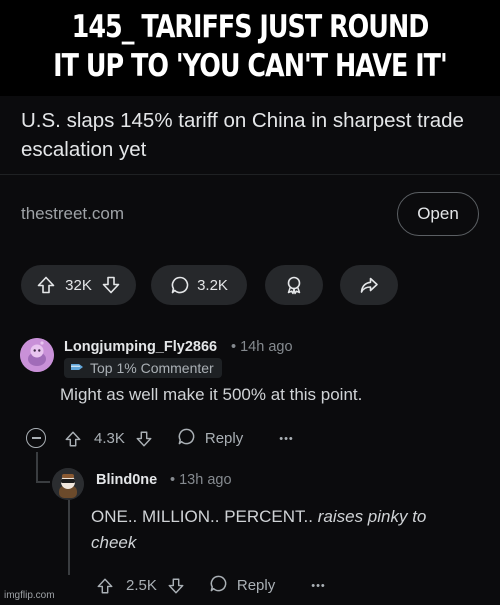 This screenshot has width=500, height=605. I want to click on collapse-thread-button, so click(36, 438).